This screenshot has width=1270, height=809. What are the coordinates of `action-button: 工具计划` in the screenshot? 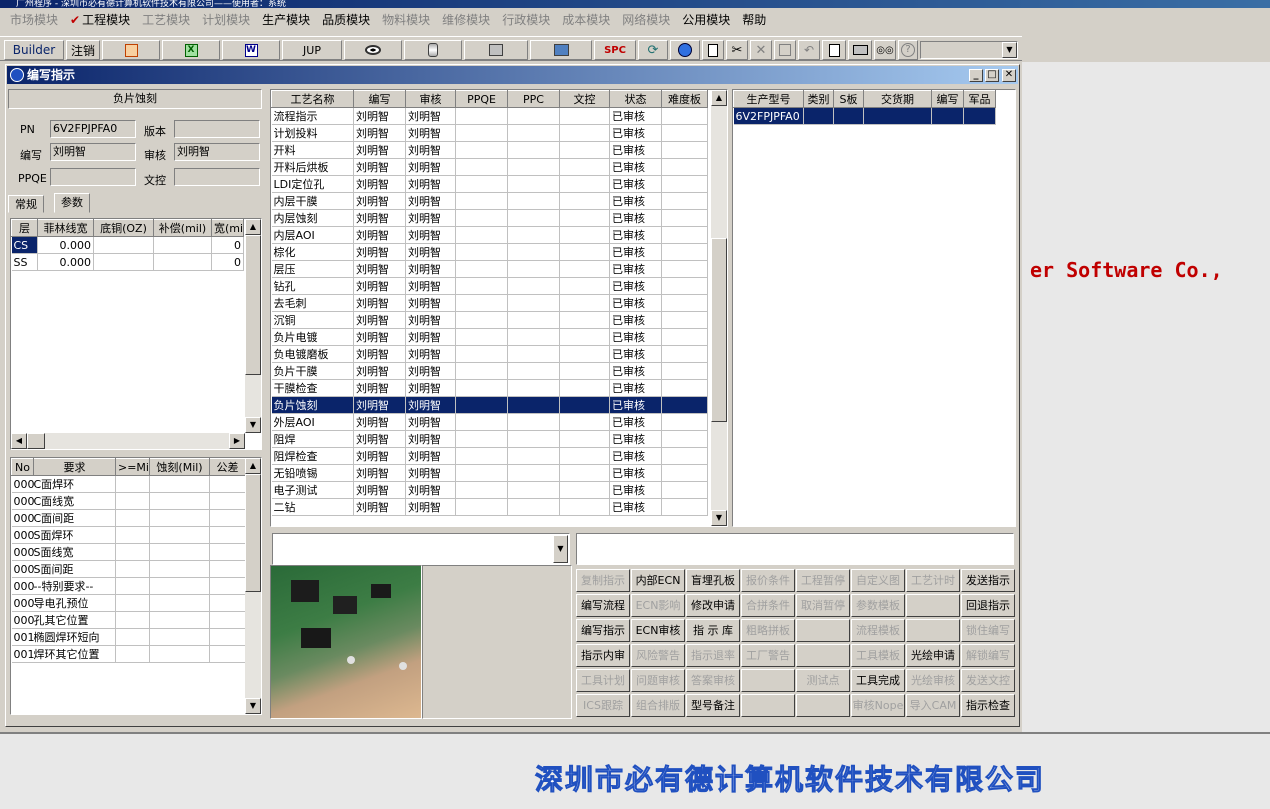 It's located at (603, 680).